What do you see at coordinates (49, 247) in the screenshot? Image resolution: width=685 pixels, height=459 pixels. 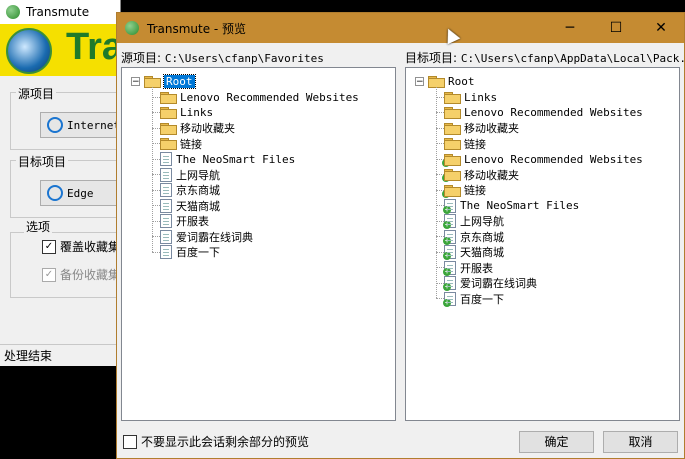 I see `overwrite-checkbox: ✓` at bounding box center [49, 247].